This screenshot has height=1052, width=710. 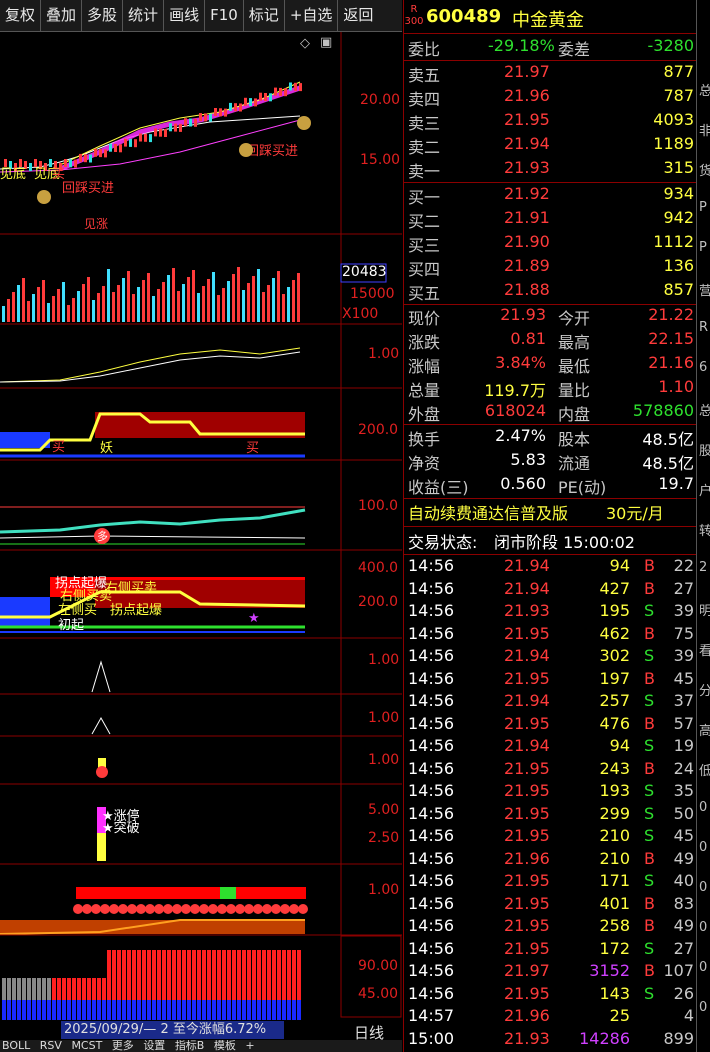 I want to click on tick-row: 14:56 21.95 258 B 49, so click(x=552, y=927).